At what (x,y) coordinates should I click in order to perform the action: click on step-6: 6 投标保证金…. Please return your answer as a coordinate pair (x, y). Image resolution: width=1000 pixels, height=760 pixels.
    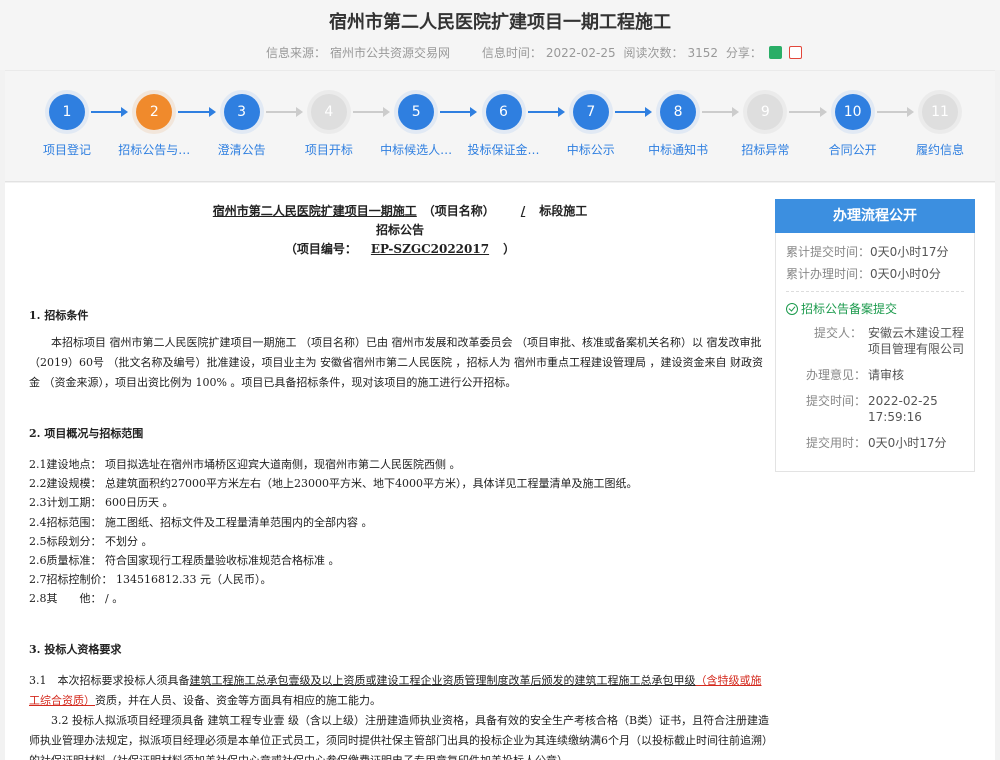
    Looking at the image, I should click on (504, 123).